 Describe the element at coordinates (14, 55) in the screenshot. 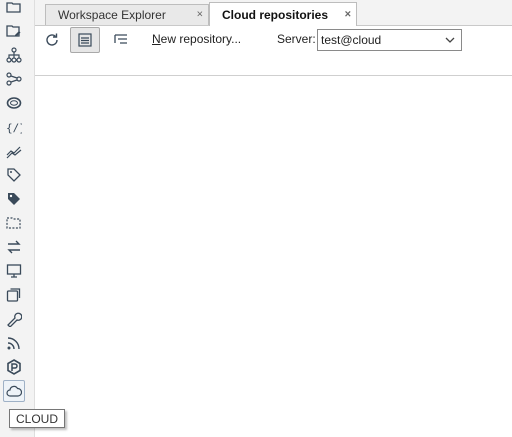

I see `hierarchy-icon` at that location.